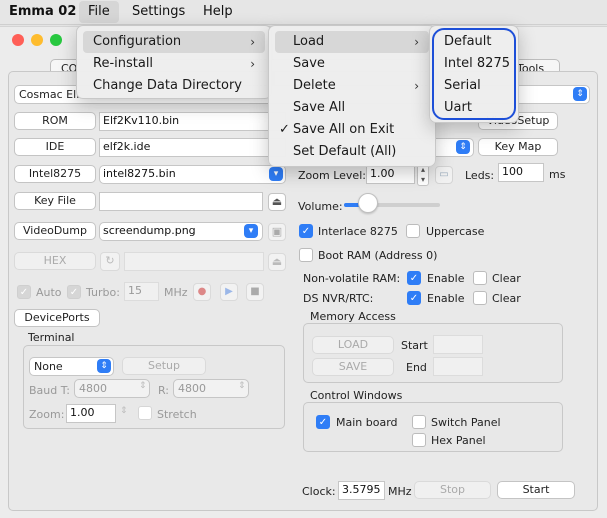 This screenshot has height=518, width=607. I want to click on menu-item-label: Delete, so click(314, 85).